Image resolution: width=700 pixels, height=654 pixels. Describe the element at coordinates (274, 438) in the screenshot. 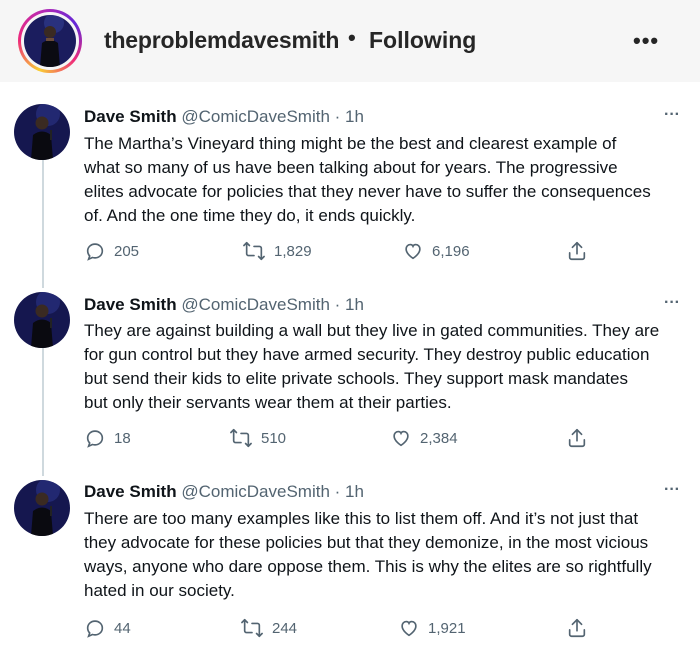

I see `retweet-count: 510` at that location.